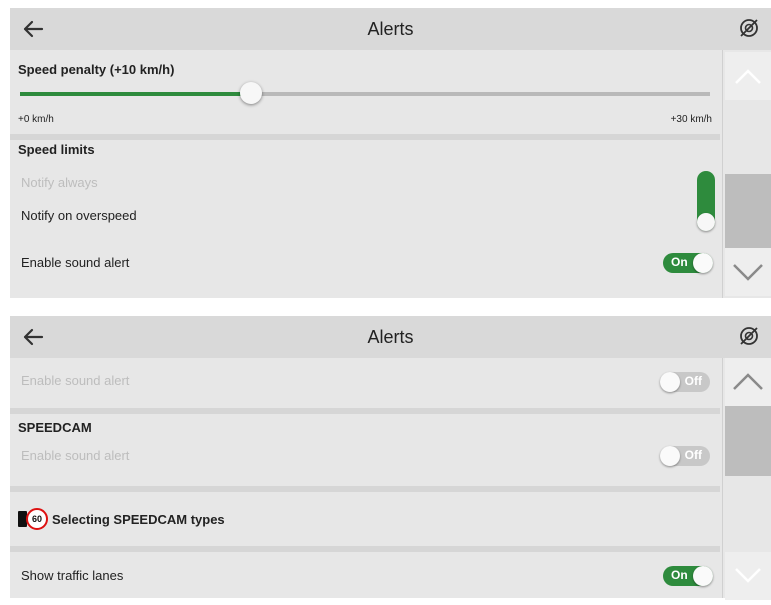 The height and width of the screenshot is (605, 771). Describe the element at coordinates (365, 519) in the screenshot. I see `speedcam-types-row: 60 Selecting SPEEDCAM types` at that location.